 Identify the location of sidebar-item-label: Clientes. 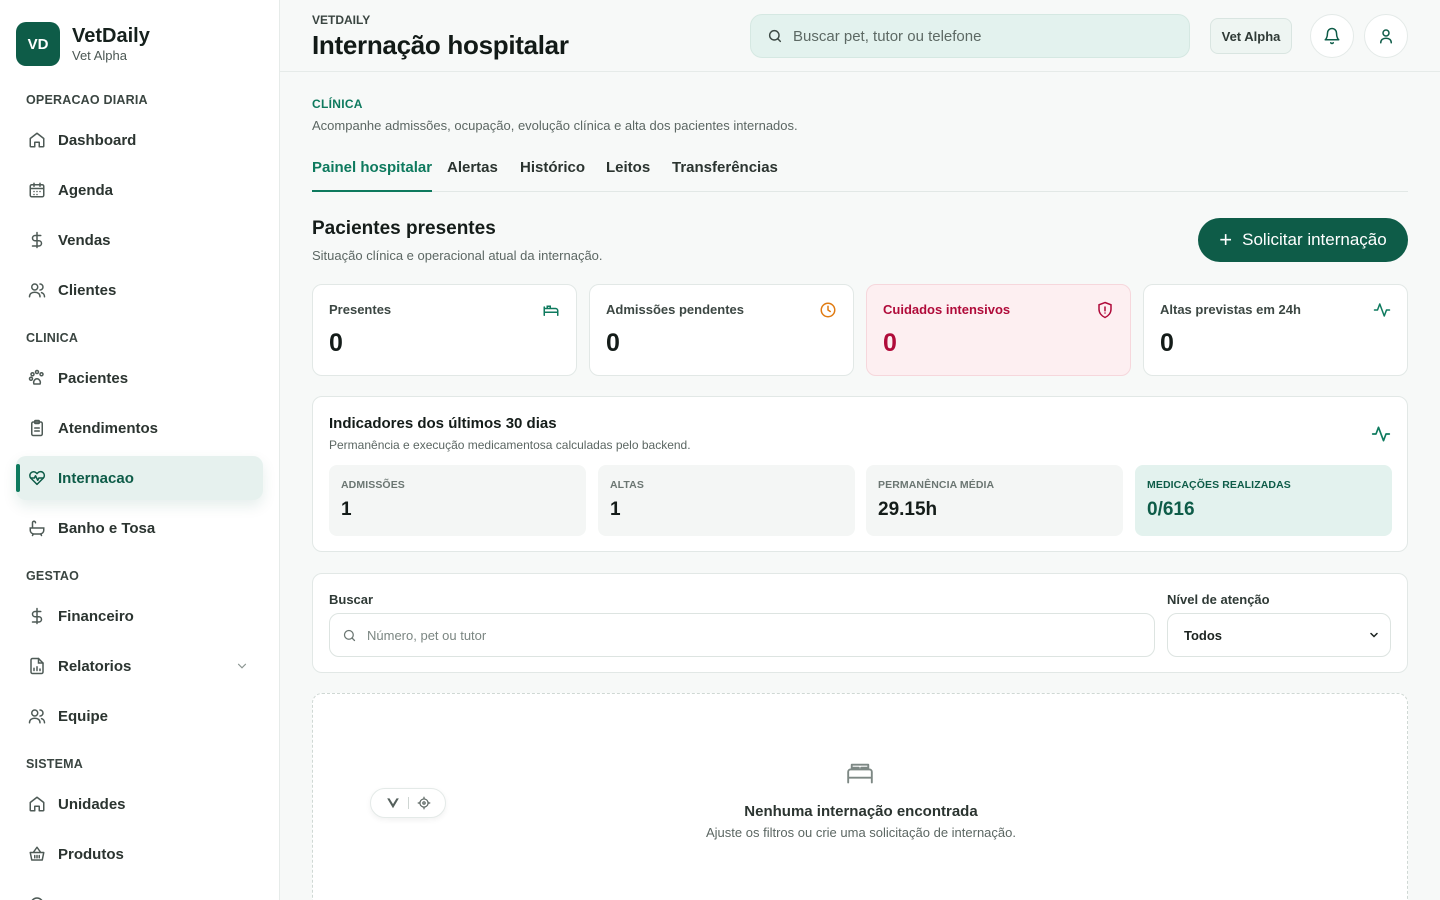
(87, 290).